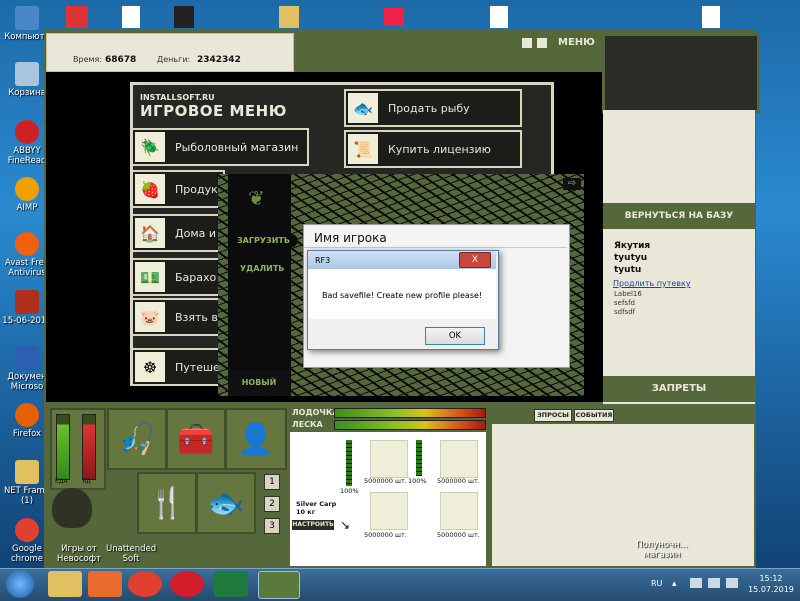  What do you see at coordinates (576, 42) in the screenshot?
I see `menu-button: МЕНЮ` at bounding box center [576, 42].